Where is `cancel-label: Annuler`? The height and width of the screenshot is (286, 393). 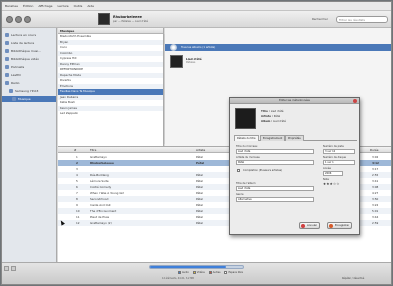 cancel-label: Annuler is located at coordinates (312, 225).